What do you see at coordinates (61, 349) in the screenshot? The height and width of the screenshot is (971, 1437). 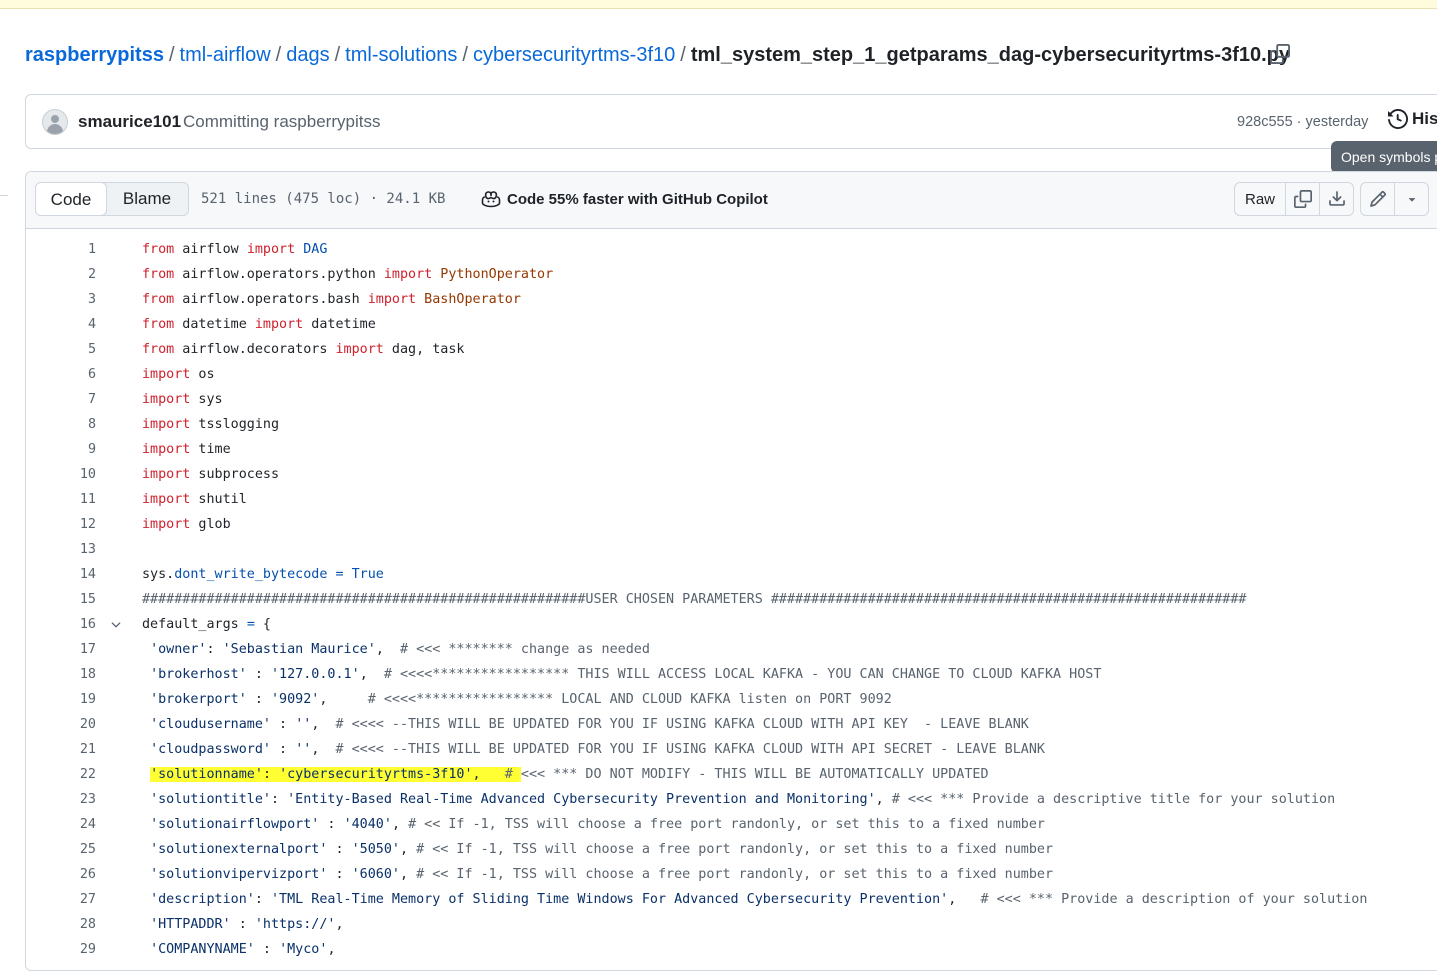 I see `line-number: 5` at bounding box center [61, 349].